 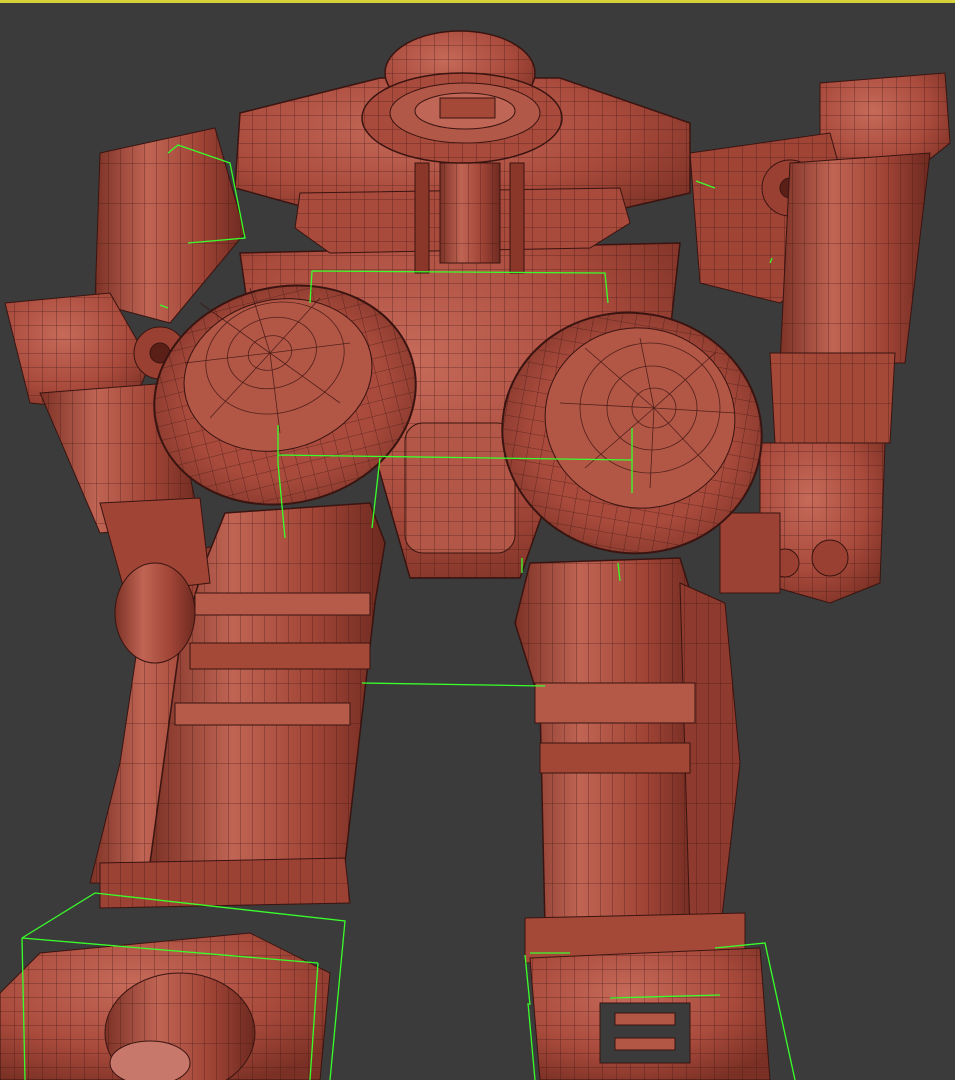 I want to click on right-leg-mesh, so click(x=642, y=818).